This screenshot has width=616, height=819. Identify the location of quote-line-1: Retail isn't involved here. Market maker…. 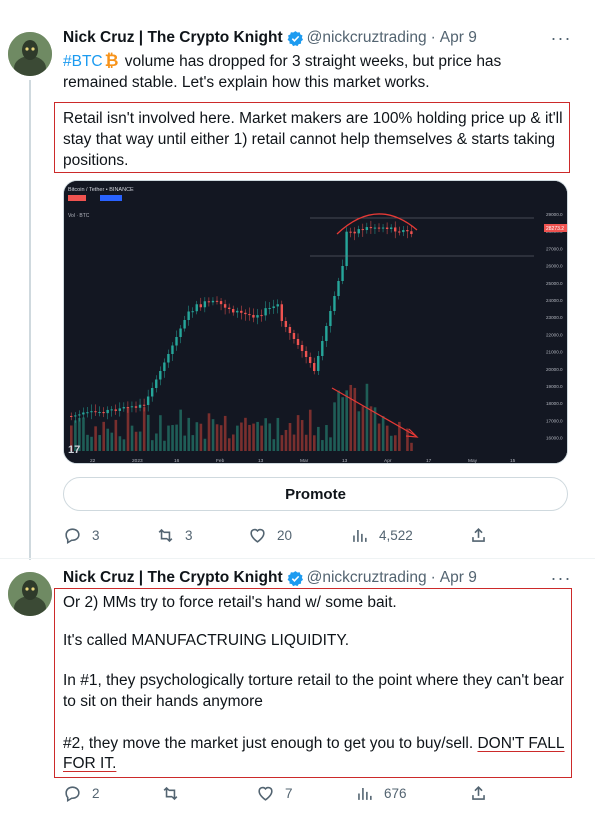
(313, 118).